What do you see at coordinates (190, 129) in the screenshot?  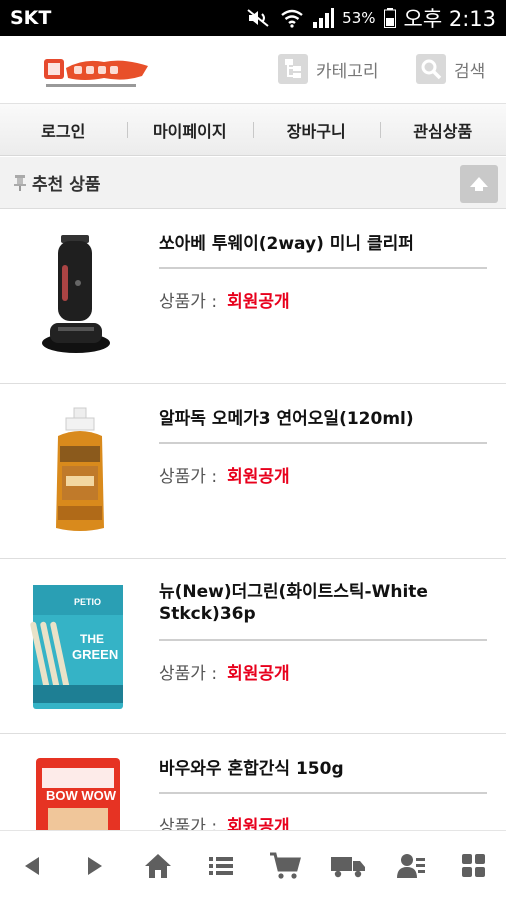 I see `nav-mypage: 마이페이지` at bounding box center [190, 129].